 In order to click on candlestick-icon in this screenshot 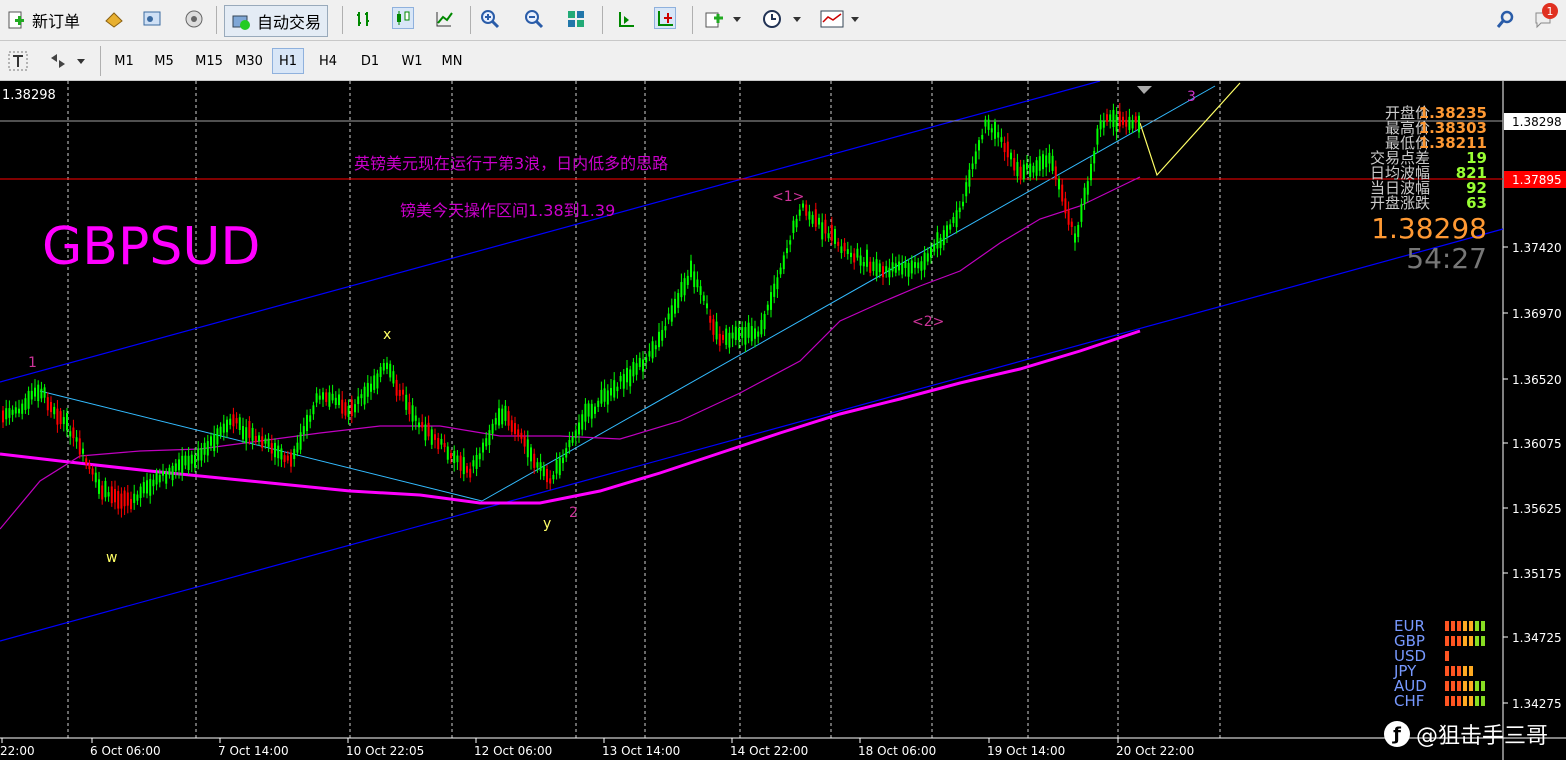, I will do `click(403, 18)`.